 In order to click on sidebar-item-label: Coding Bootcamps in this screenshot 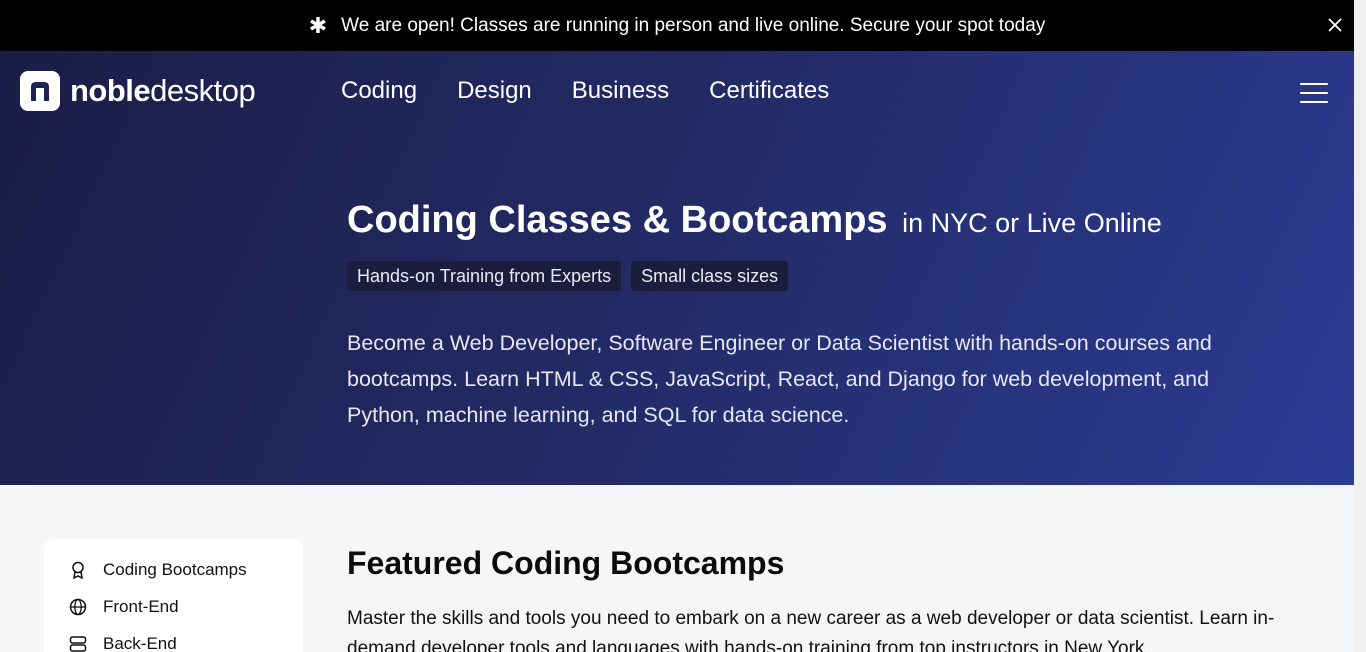, I will do `click(175, 569)`.